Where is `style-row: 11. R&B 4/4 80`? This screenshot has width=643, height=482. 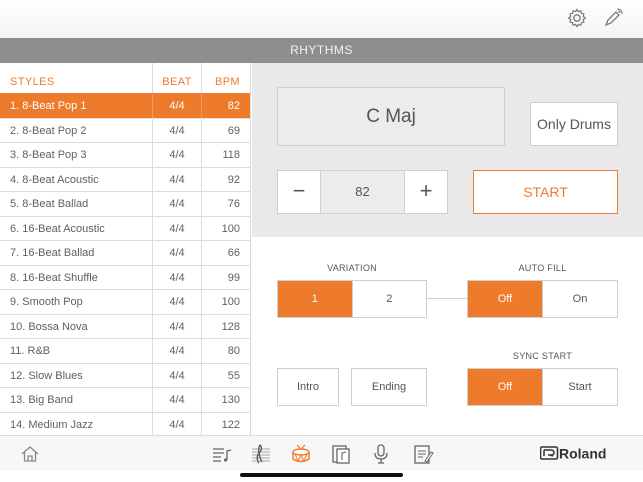
style-row: 11. R&B 4/4 80 is located at coordinates (125, 350).